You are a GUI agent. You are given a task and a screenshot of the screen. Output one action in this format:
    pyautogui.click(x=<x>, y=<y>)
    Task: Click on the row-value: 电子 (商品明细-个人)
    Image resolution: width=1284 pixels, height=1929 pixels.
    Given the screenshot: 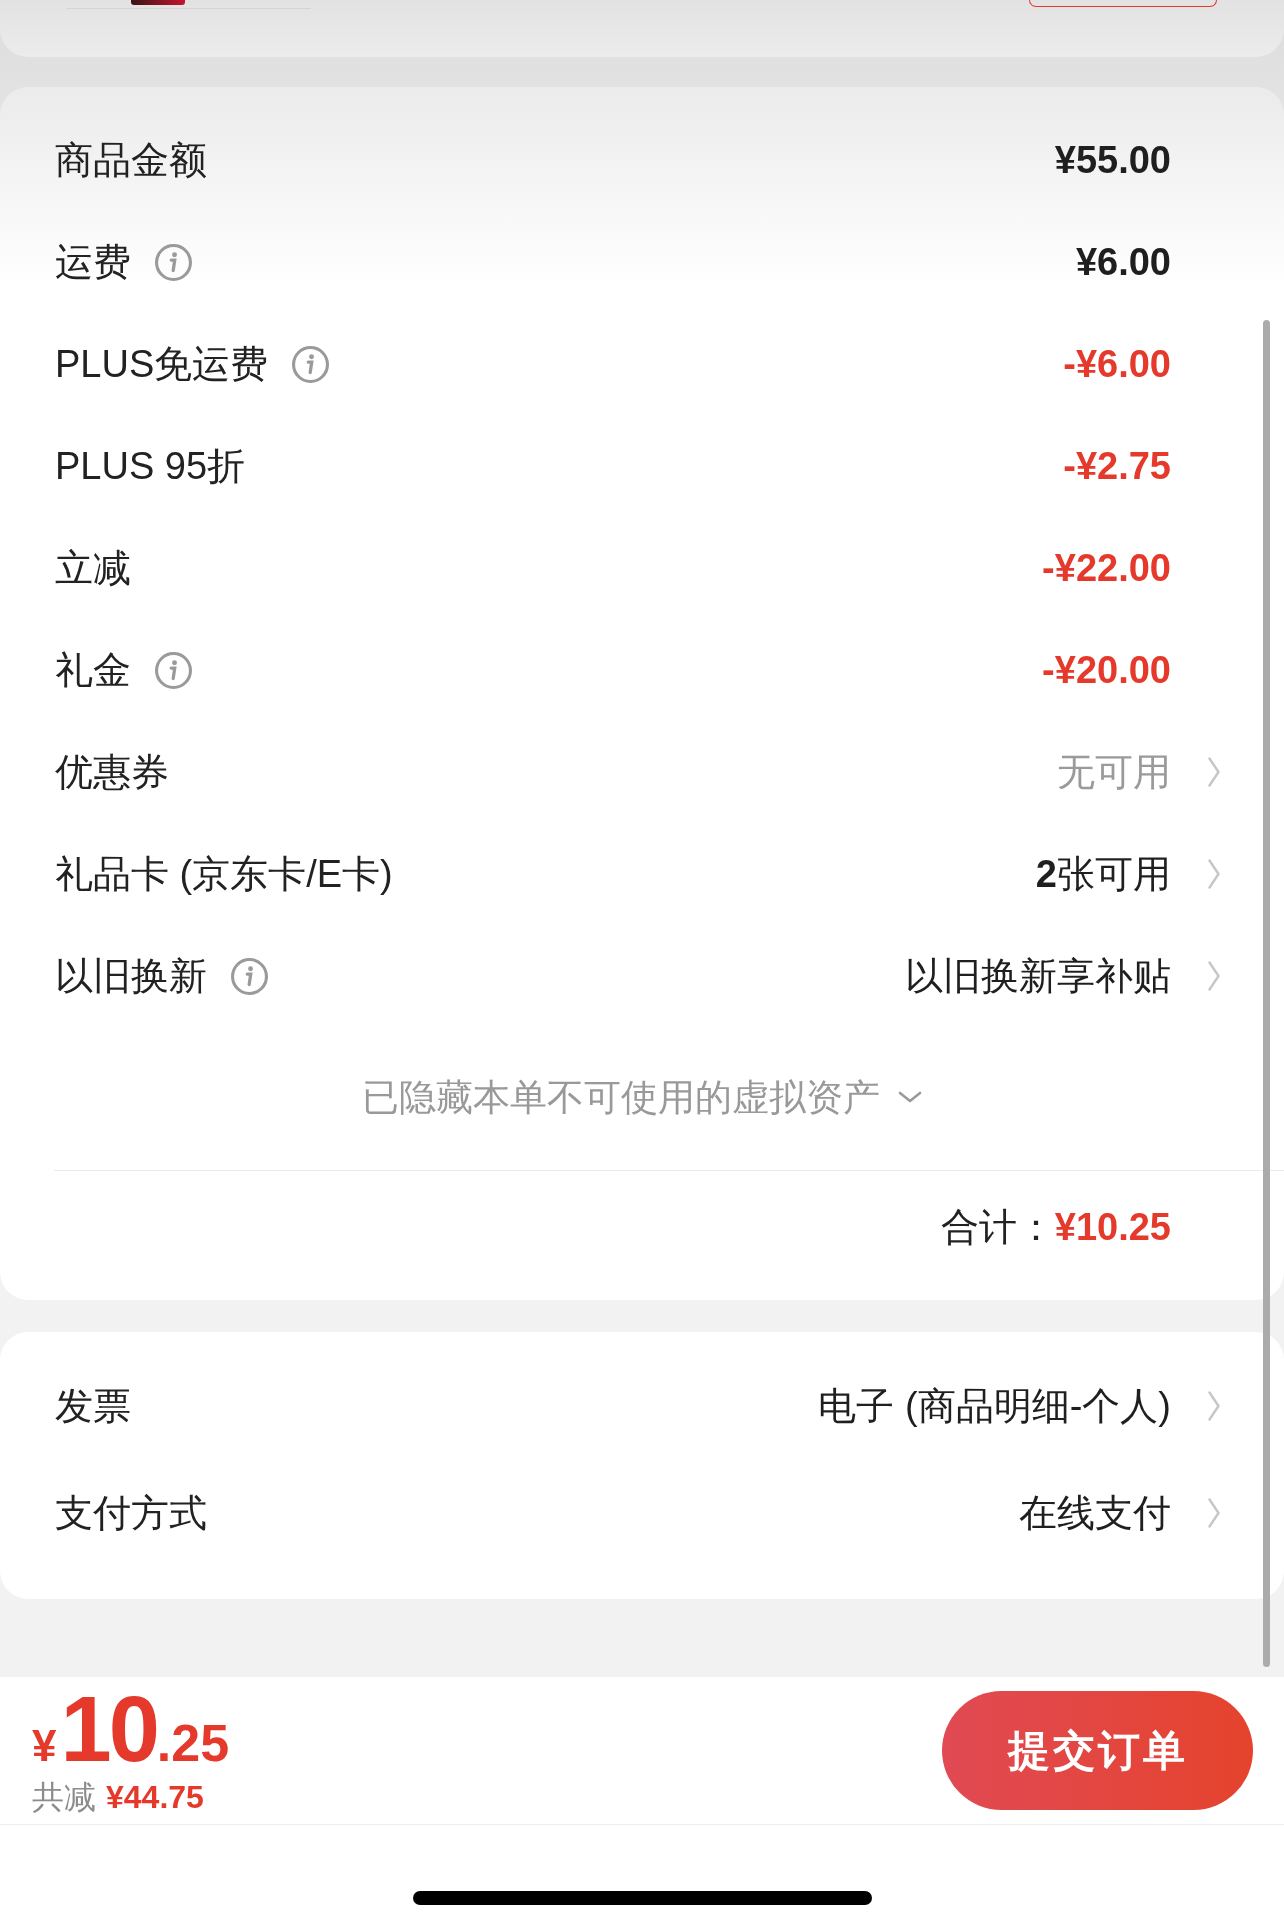 What is the action you would take?
    pyautogui.click(x=994, y=1405)
    